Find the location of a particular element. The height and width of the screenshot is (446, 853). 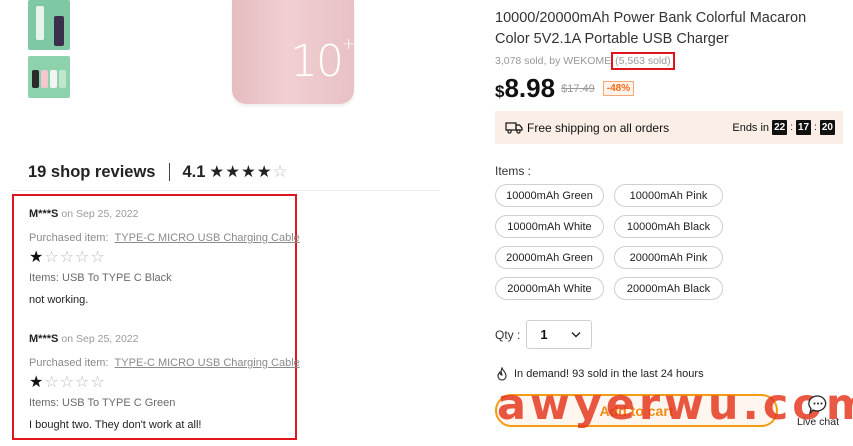

current-price: $8.98 is located at coordinates (525, 88).